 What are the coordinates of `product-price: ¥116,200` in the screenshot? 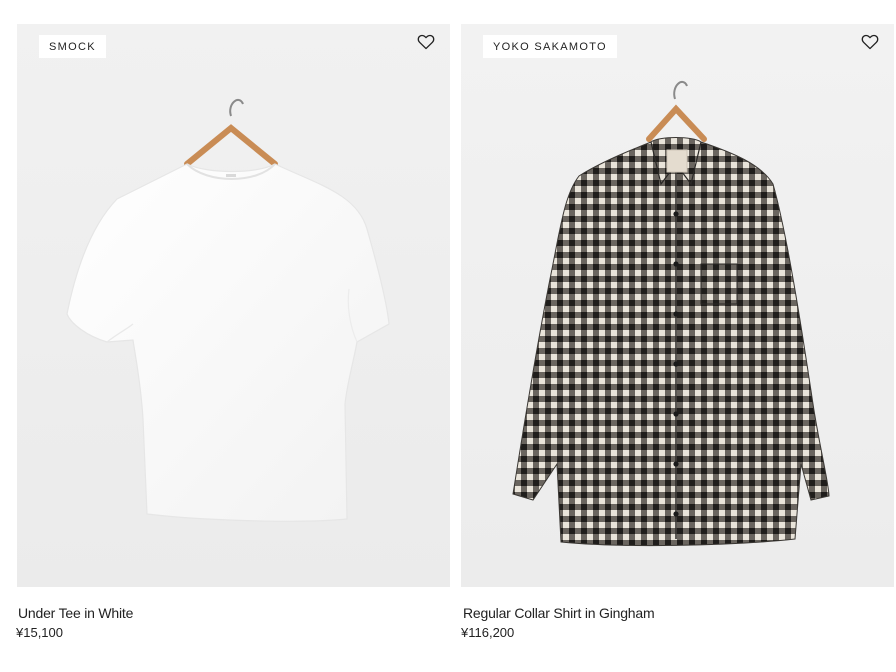 It's located at (488, 632).